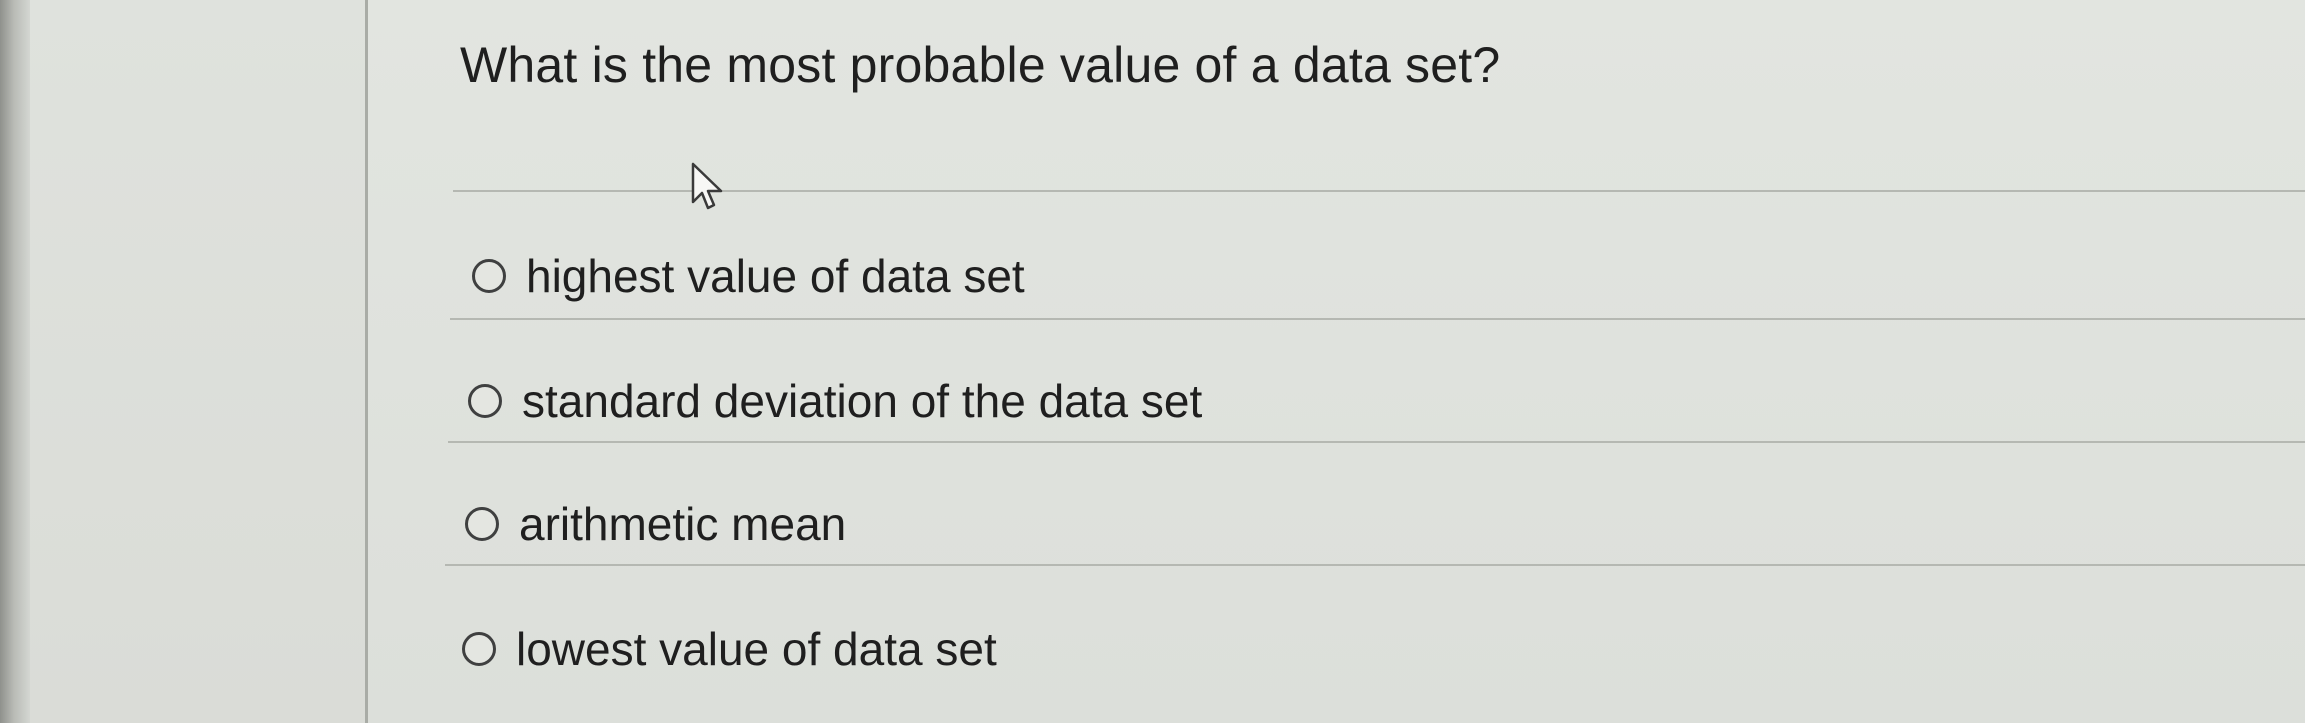 Image resolution: width=2305 pixels, height=723 pixels. What do you see at coordinates (683, 524) in the screenshot?
I see `option-label: arithmetic mean` at bounding box center [683, 524].